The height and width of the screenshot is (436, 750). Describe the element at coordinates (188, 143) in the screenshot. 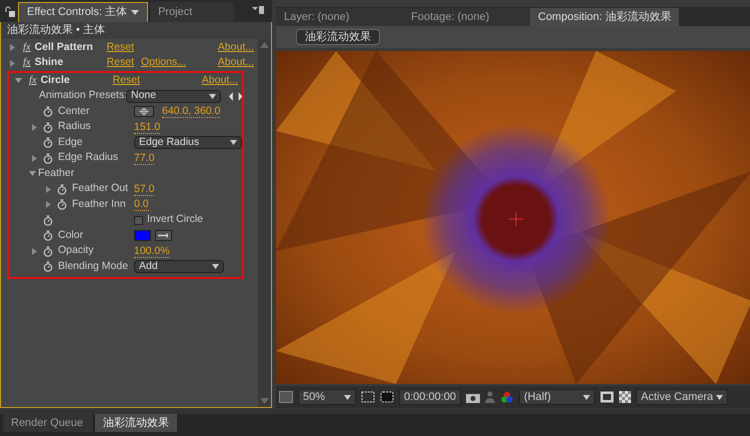

I see `dropdown: Edge Radius` at that location.